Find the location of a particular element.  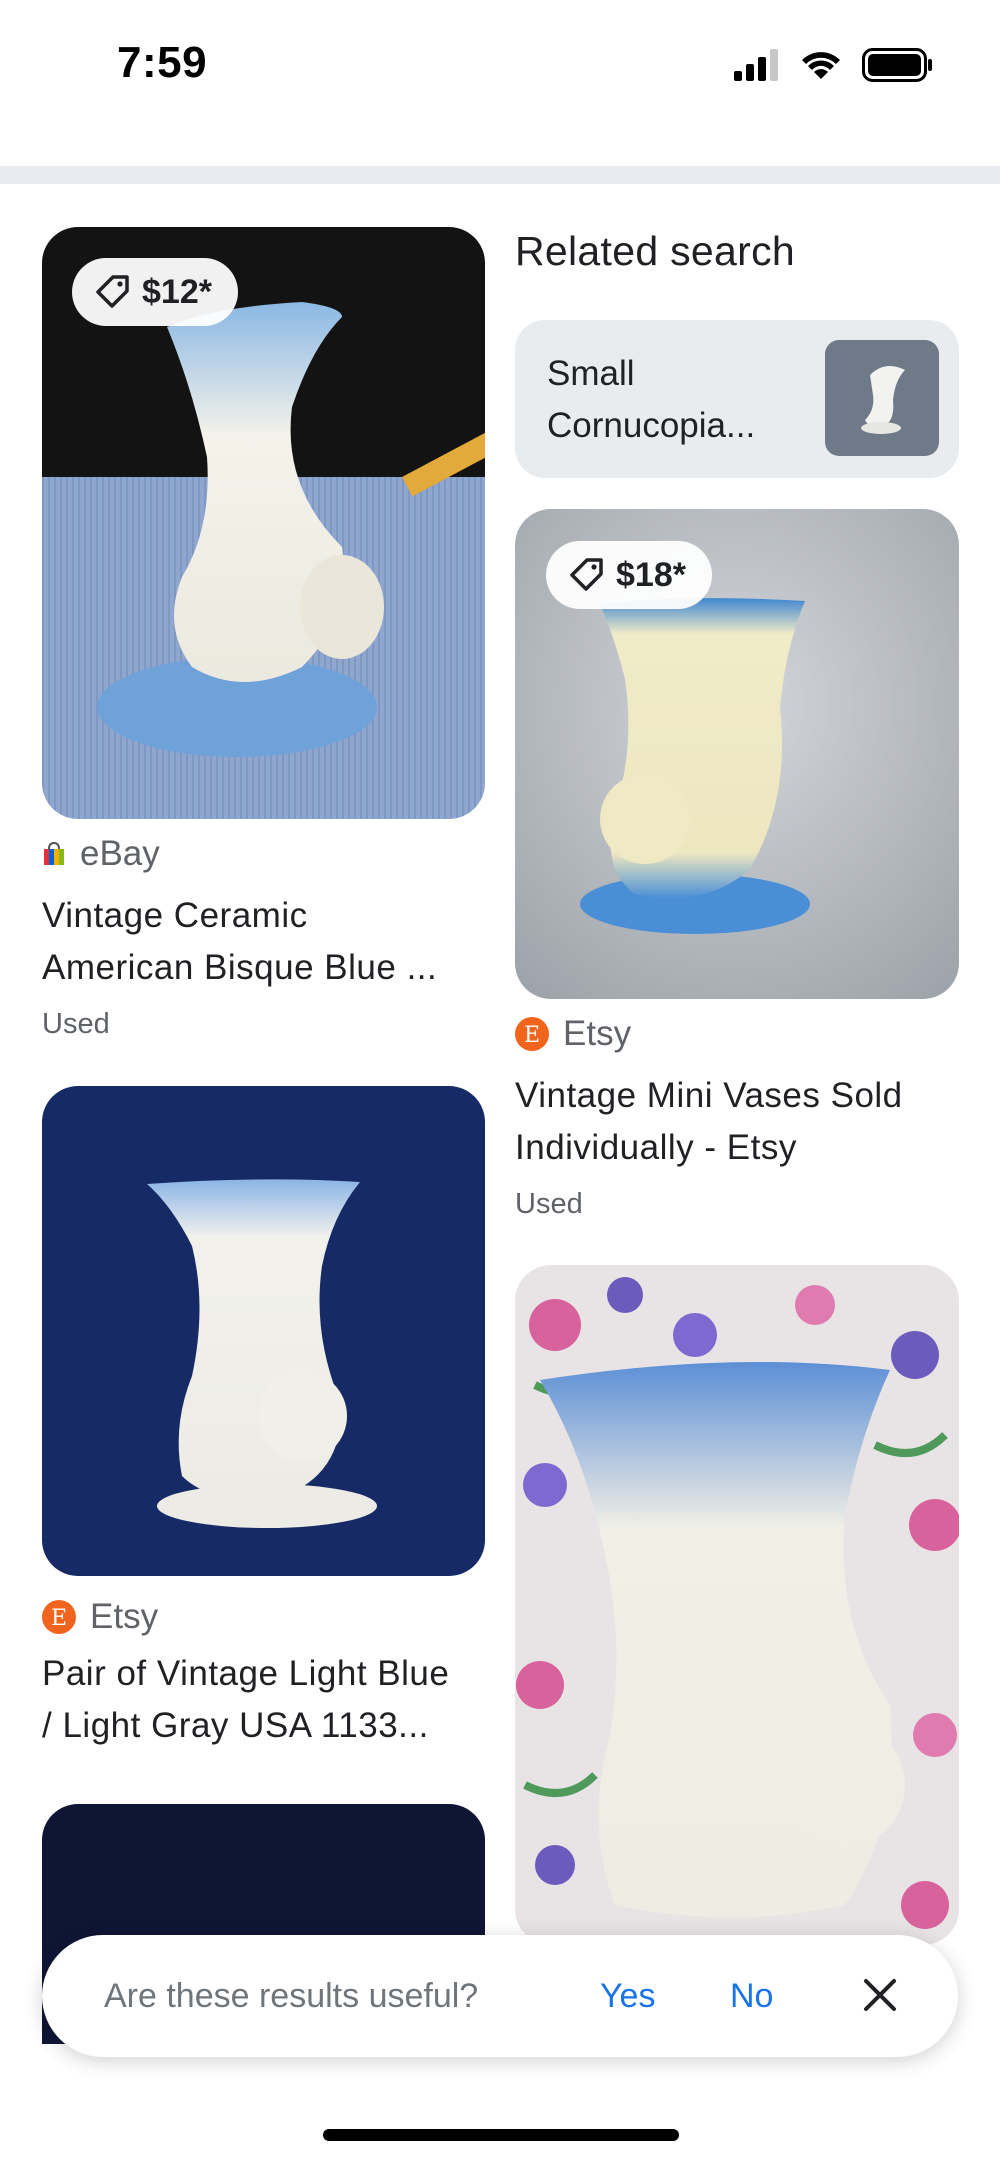

result-source-2: E Etsy is located at coordinates (573, 1034).